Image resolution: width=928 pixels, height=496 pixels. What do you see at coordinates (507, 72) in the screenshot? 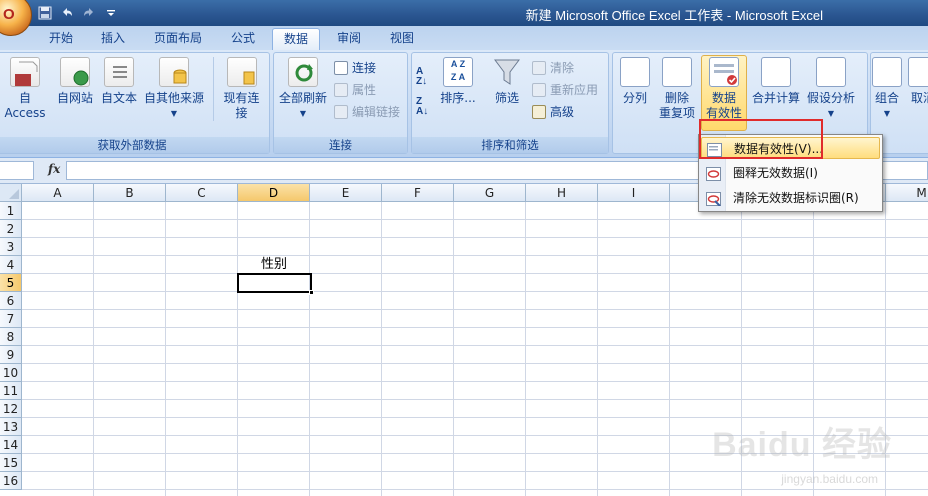
I see `filter-funnel-icon` at bounding box center [507, 72].